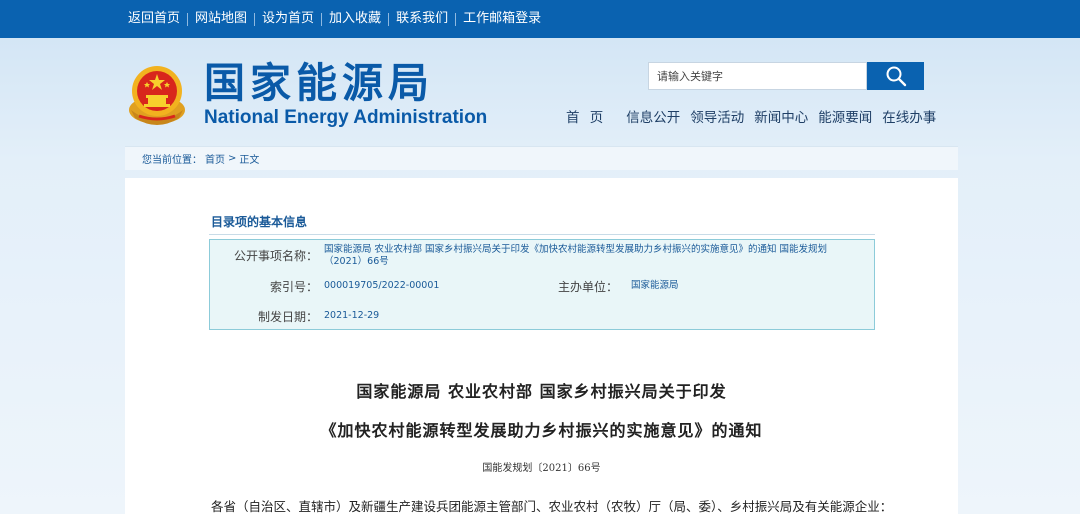 The height and width of the screenshot is (514, 1080). Describe the element at coordinates (781, 116) in the screenshot. I see `nav-item-news: 新闻中心` at that location.